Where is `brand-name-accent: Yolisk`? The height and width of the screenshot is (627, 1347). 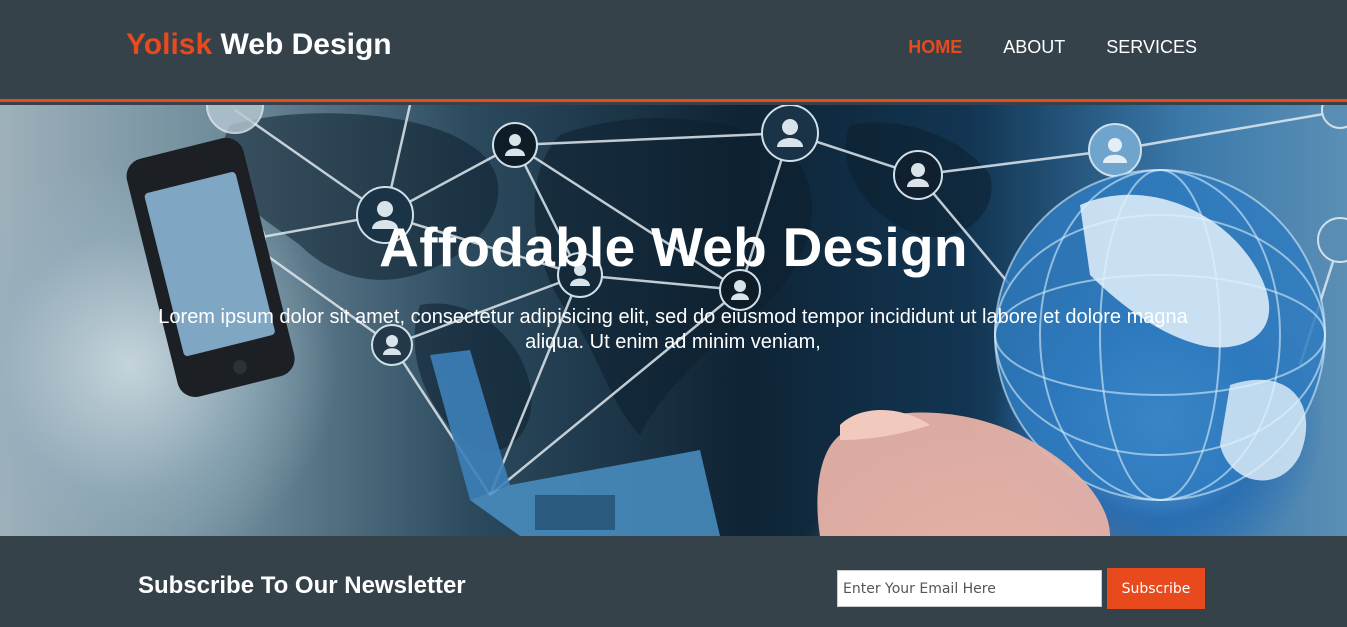 brand-name-accent: Yolisk is located at coordinates (169, 44).